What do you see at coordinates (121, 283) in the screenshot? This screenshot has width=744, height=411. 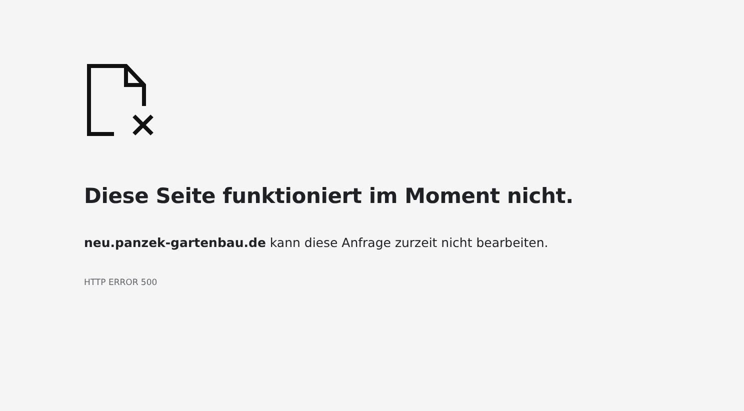 I see `error-code: HTTP ERROR 500` at bounding box center [121, 283].